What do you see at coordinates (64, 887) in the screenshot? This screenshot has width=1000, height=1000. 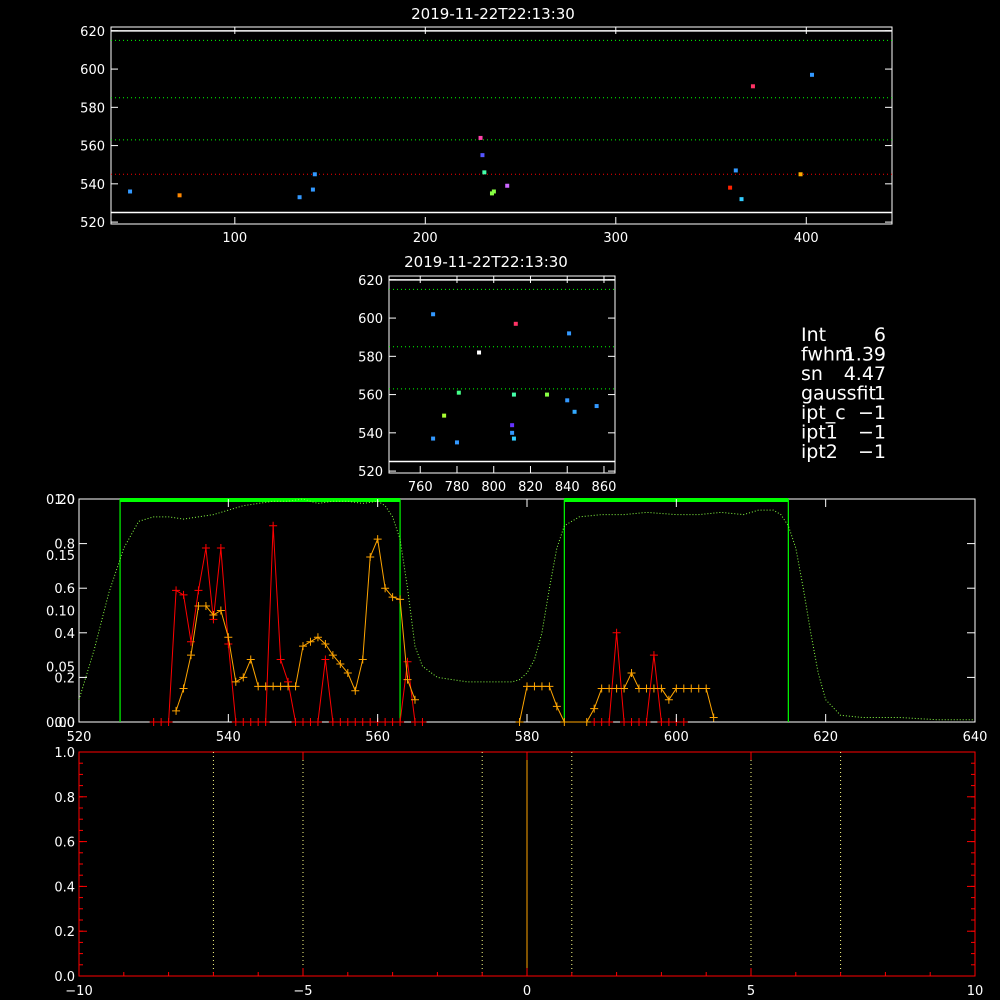 I see `y-tick-label: 0.4` at bounding box center [64, 887].